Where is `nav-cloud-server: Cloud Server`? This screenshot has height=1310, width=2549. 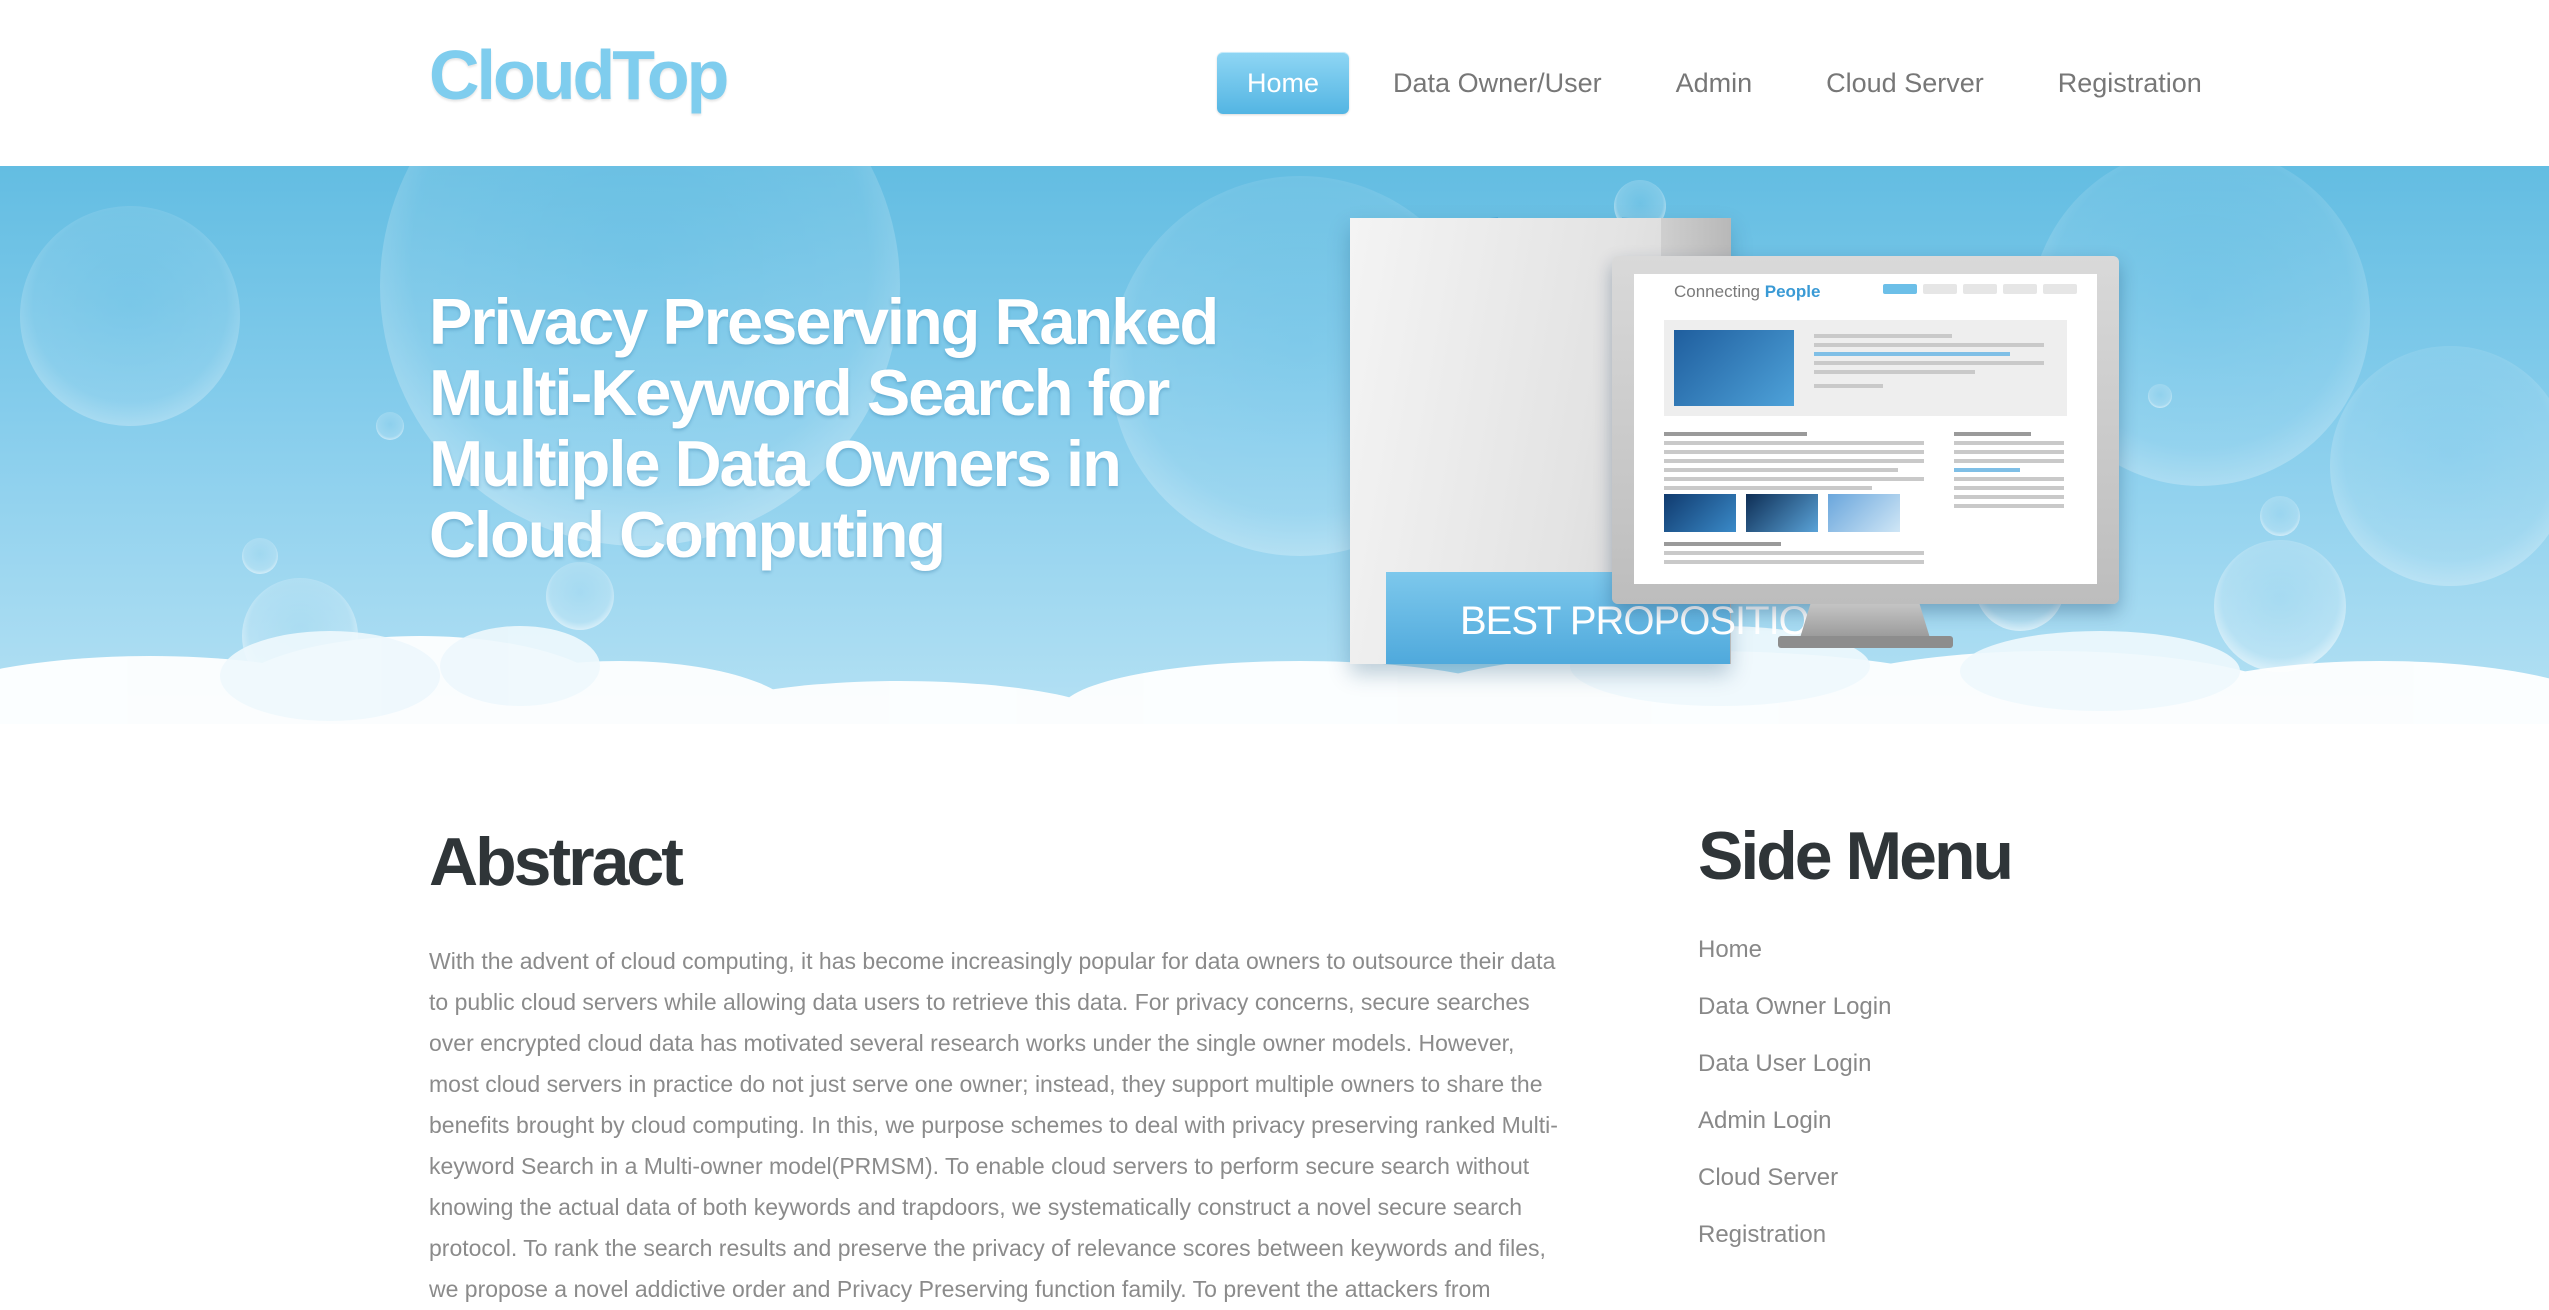
nav-cloud-server: Cloud Server is located at coordinates (1905, 83).